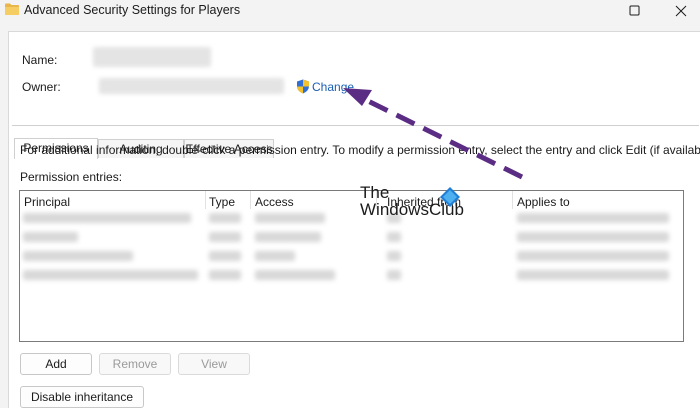 The height and width of the screenshot is (408, 700). What do you see at coordinates (222, 202) in the screenshot?
I see `column-header-type: Type` at bounding box center [222, 202].